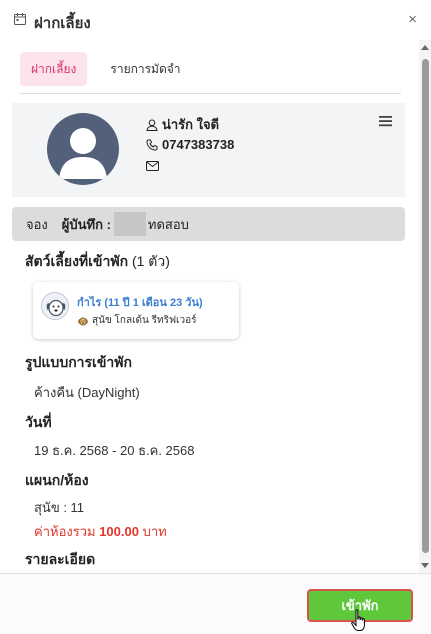 Image resolution: width=431 pixels, height=634 pixels. I want to click on pet-breed-row: สุนัข โกลเด้น รีทริฟเวอร์, so click(136, 320).